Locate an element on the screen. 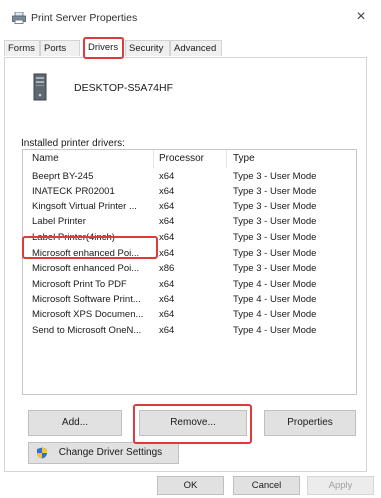 This screenshot has height=498, width=381. list-header: Name Processor Type is located at coordinates (189, 159).